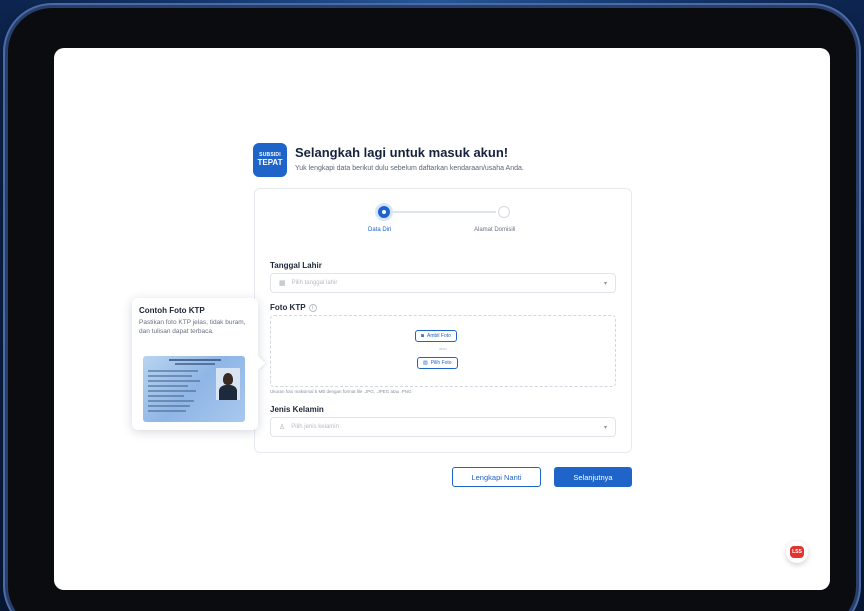 The width and height of the screenshot is (864, 611). Describe the element at coordinates (282, 283) in the screenshot. I see `calendar-icon: ▦` at that location.